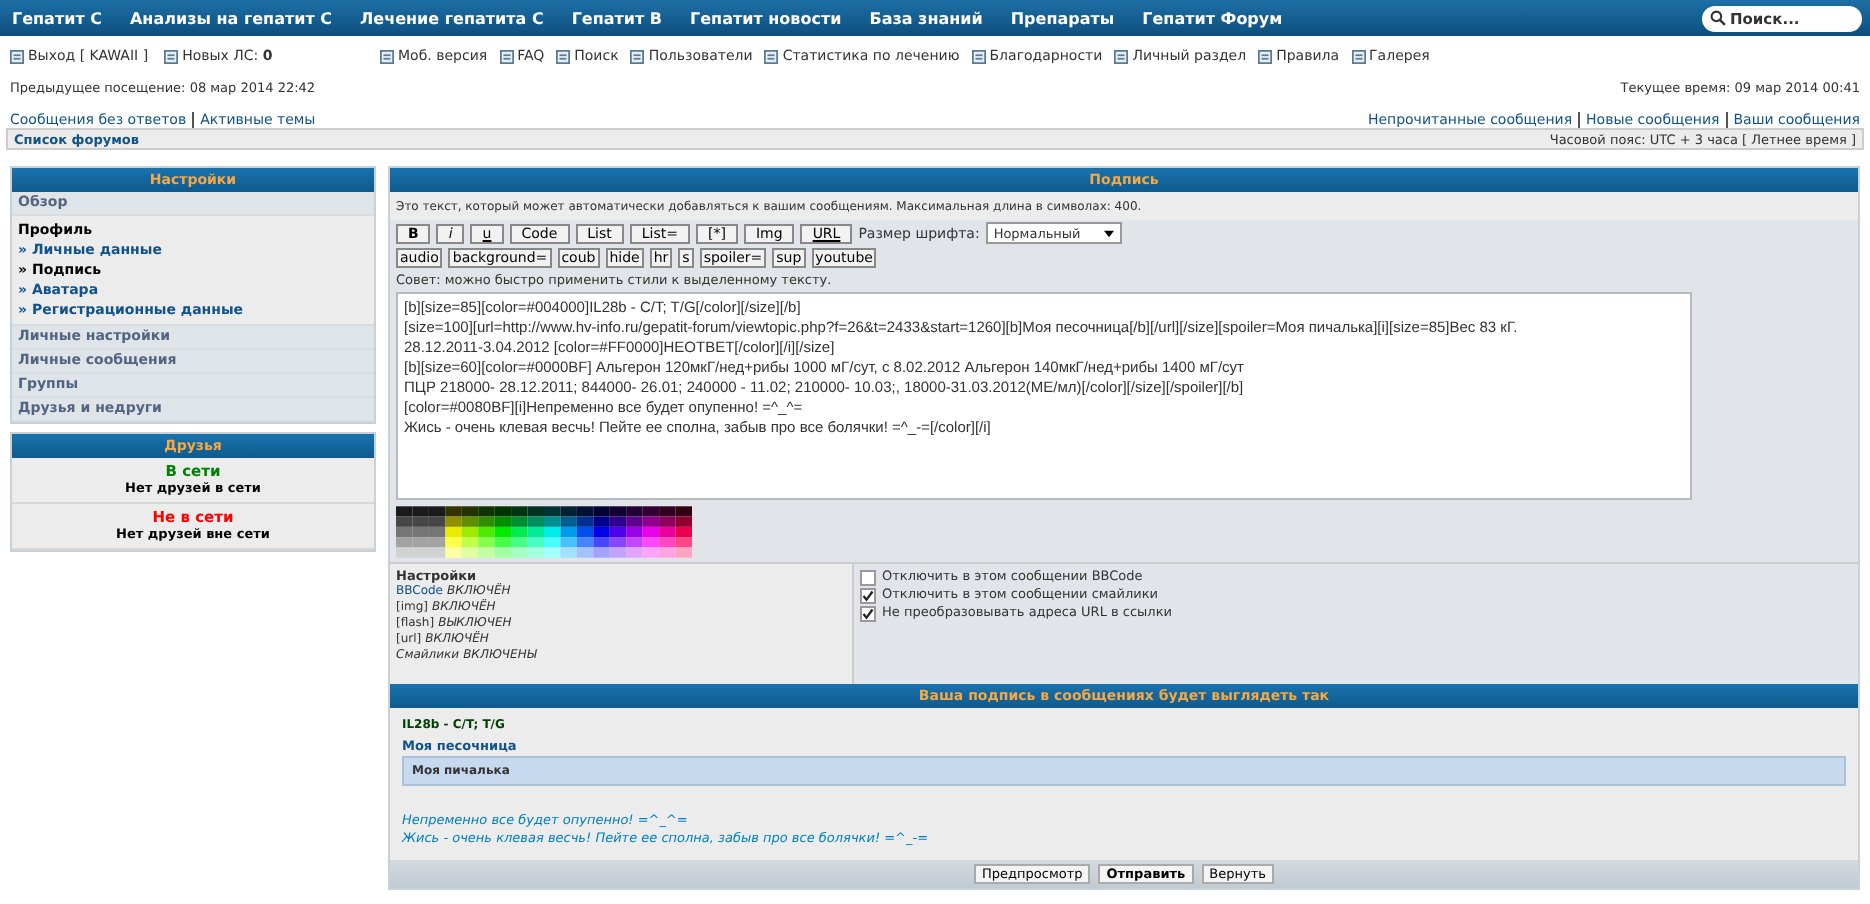  Describe the element at coordinates (1718, 18) in the screenshot. I see `search-icon` at that location.